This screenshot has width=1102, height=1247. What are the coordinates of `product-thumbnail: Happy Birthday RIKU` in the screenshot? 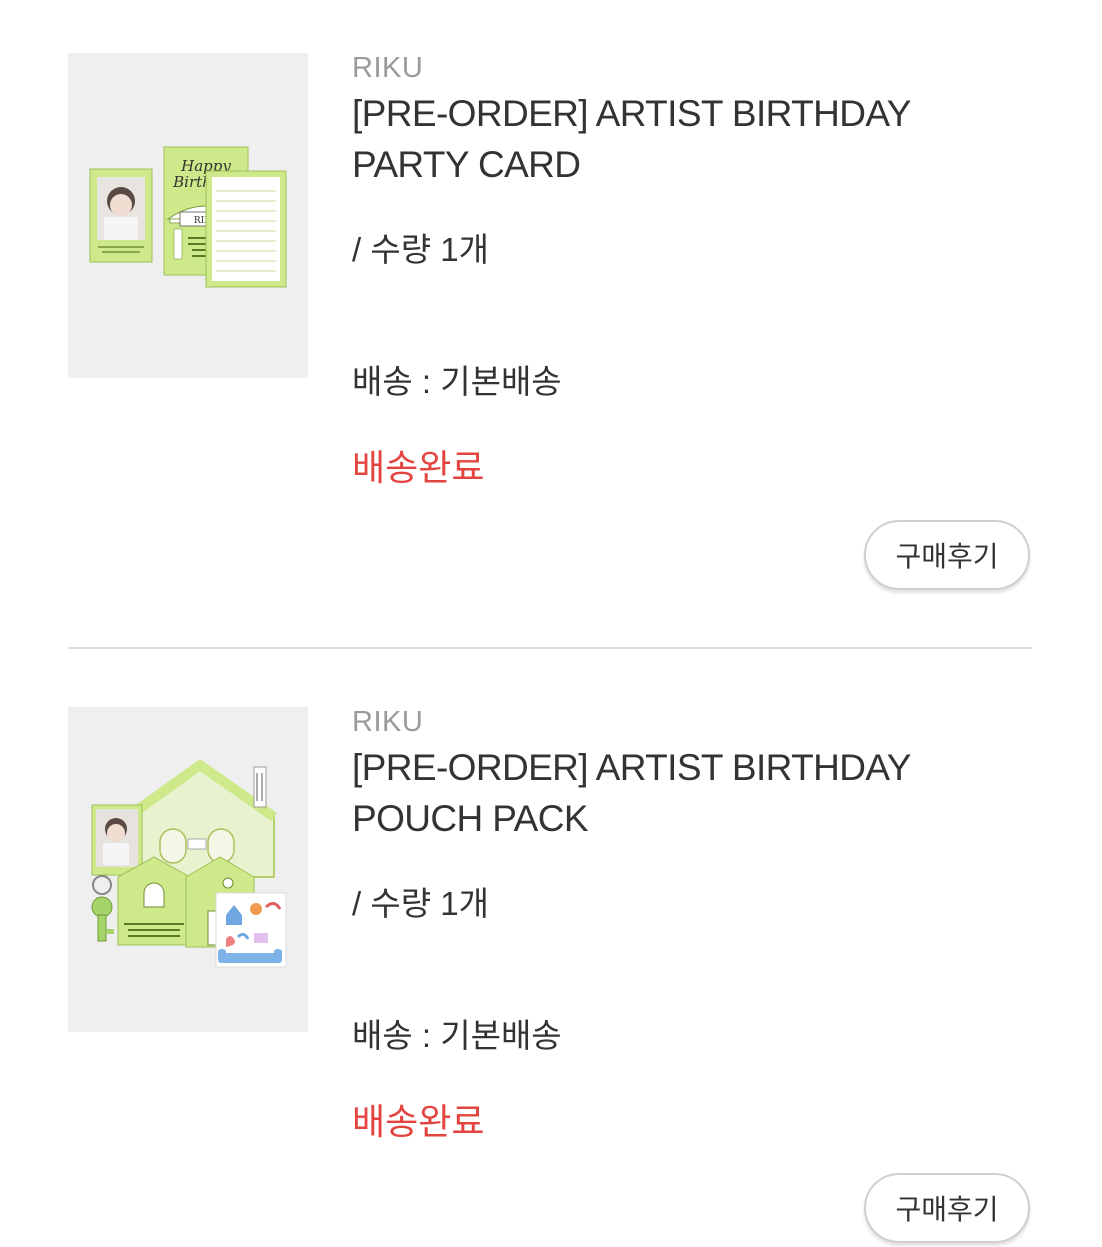 It's located at (188, 215).